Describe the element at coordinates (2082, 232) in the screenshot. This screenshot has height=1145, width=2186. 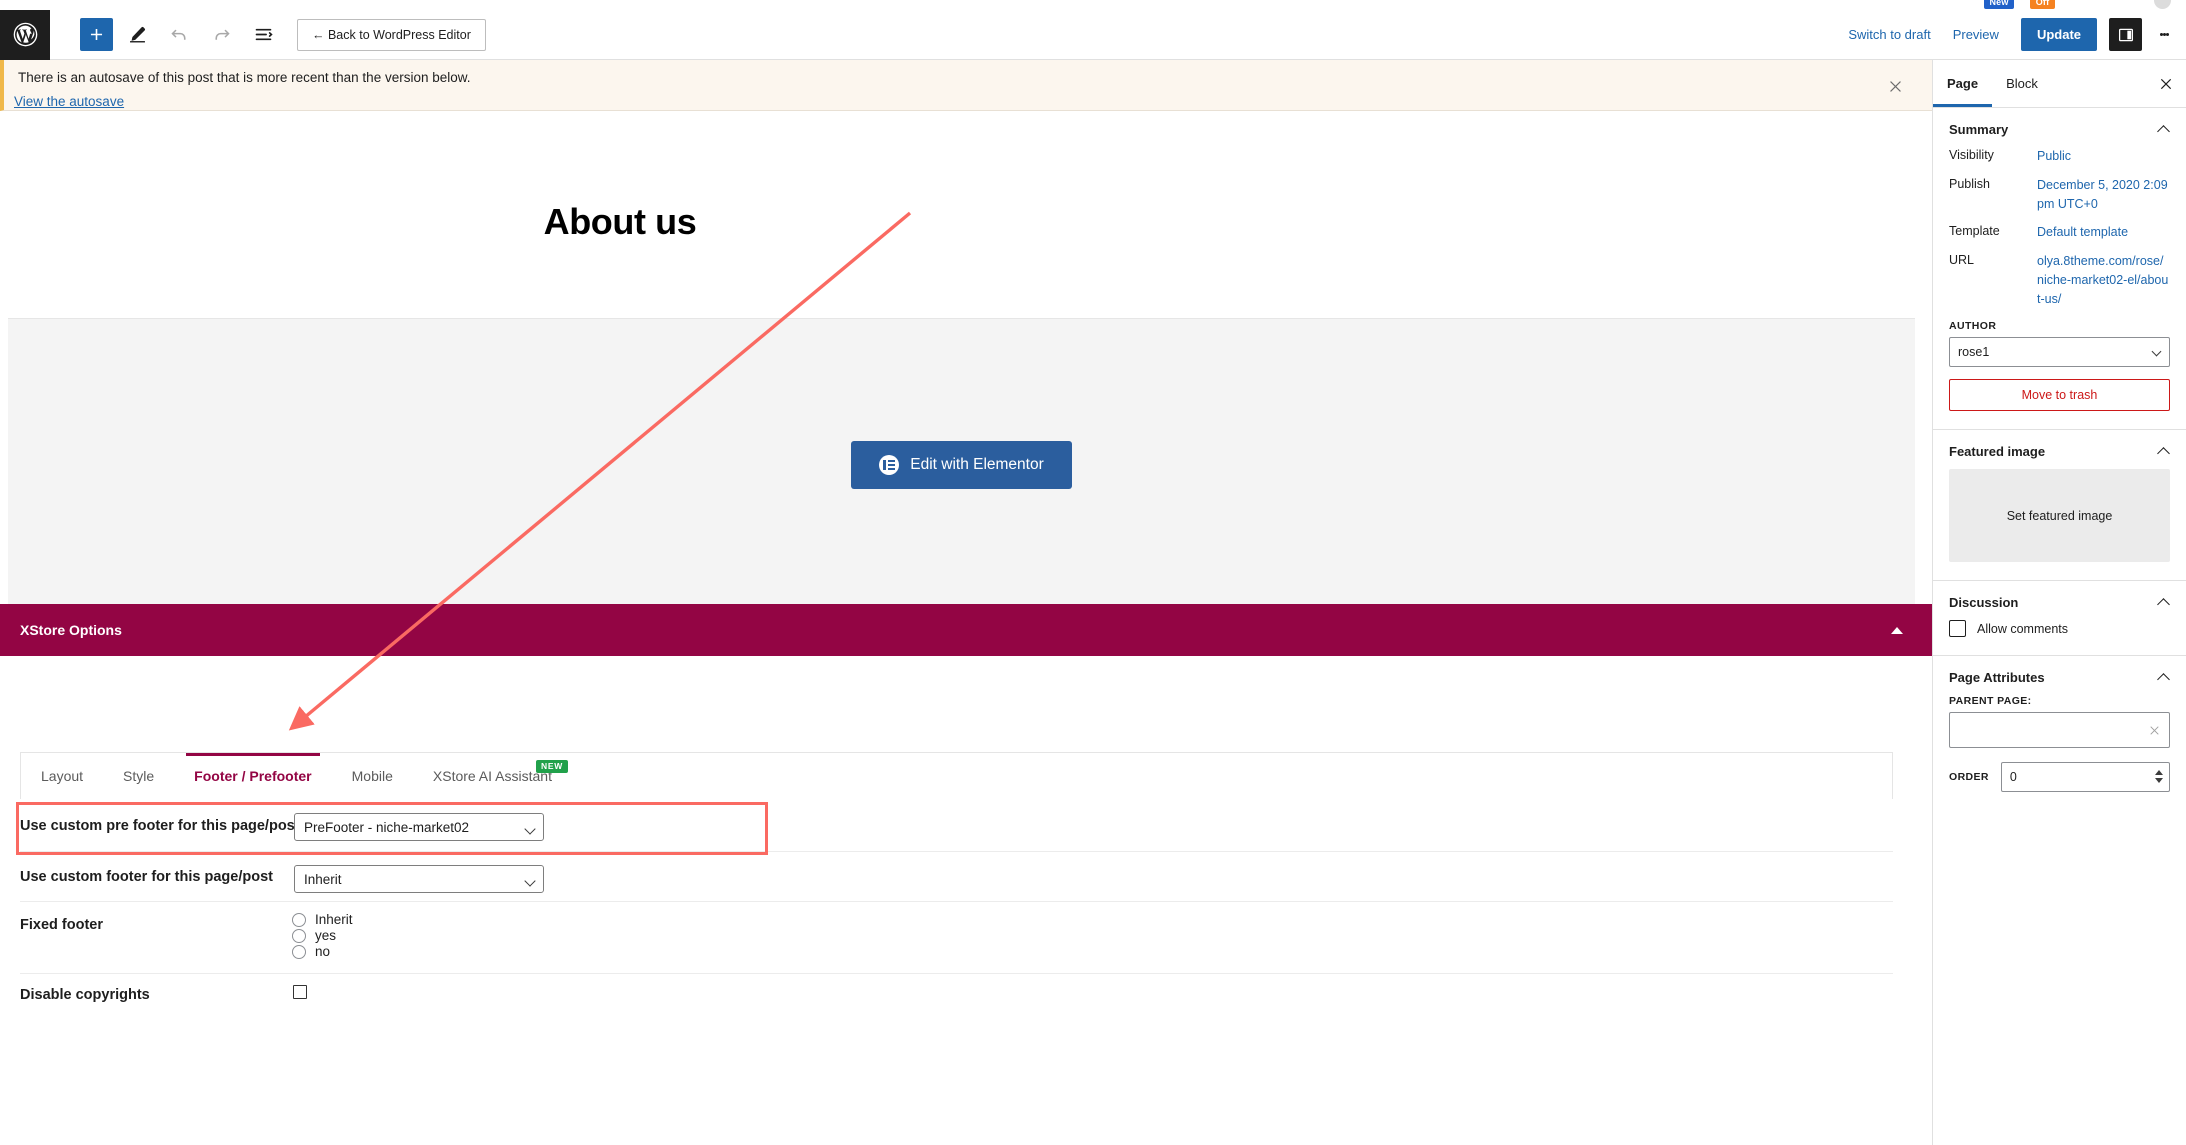
I see `template-value: Default template` at that location.